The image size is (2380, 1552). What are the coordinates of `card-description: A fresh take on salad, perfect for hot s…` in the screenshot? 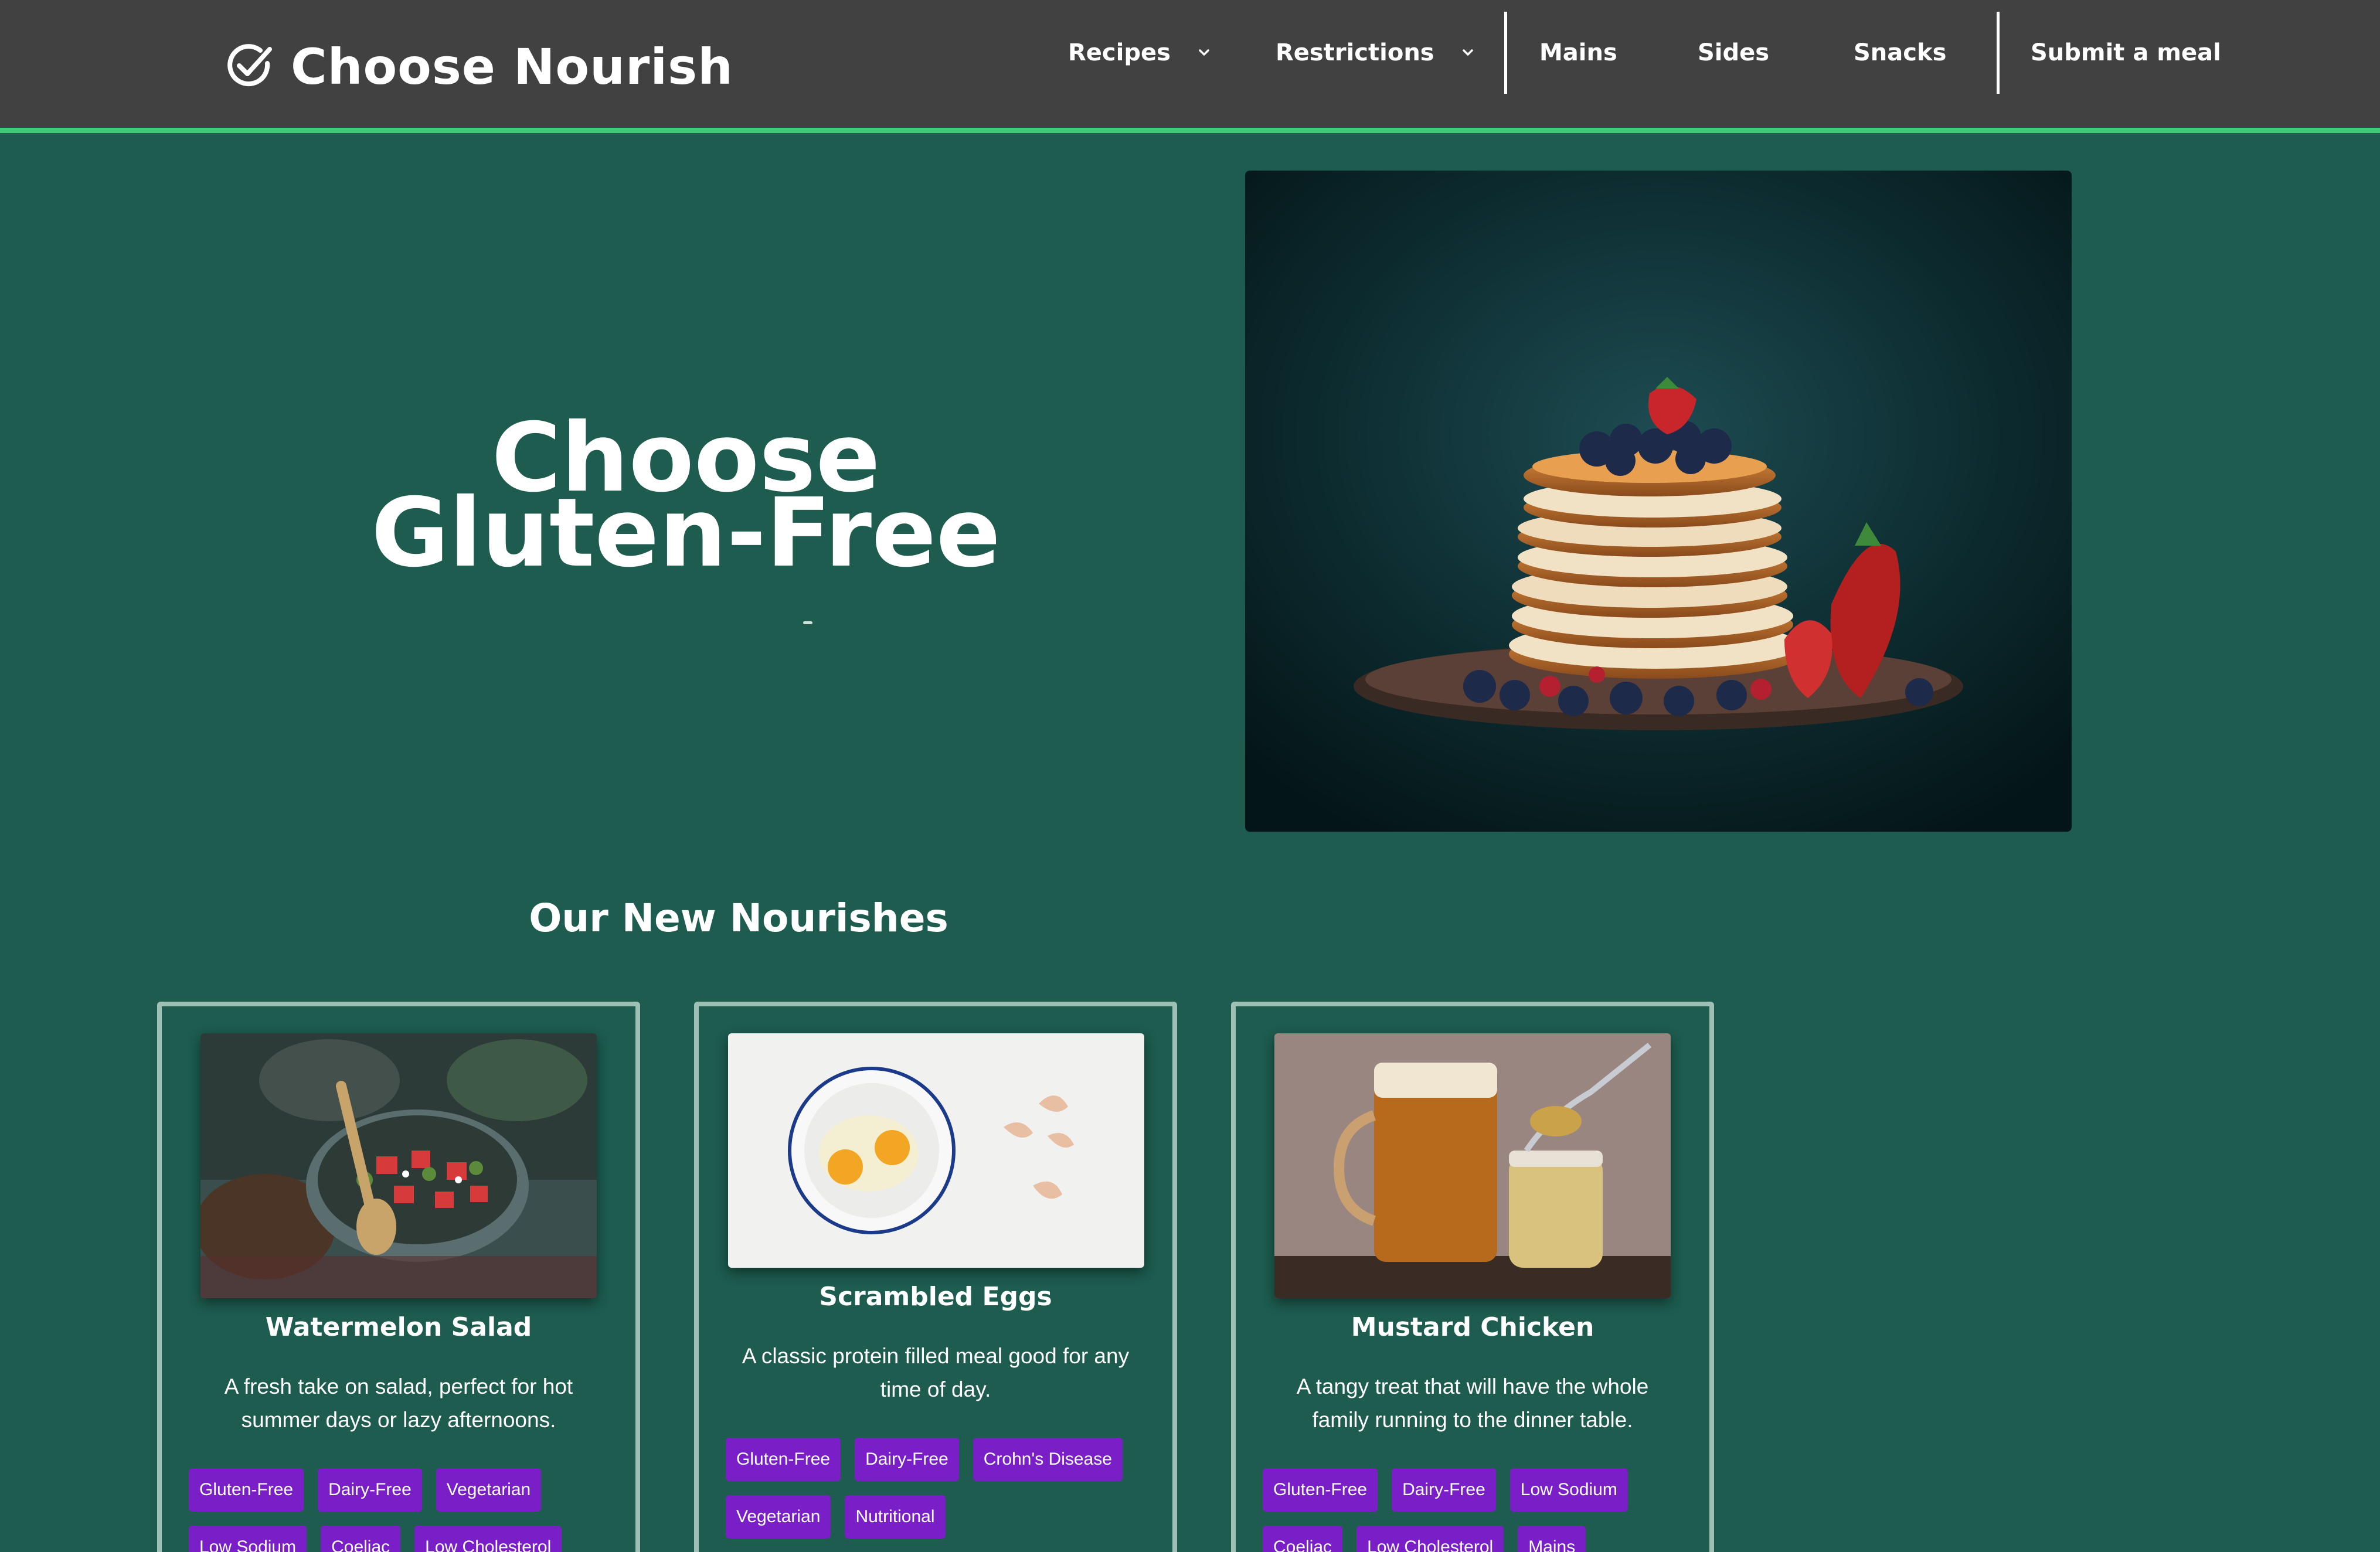 It's located at (398, 1403).